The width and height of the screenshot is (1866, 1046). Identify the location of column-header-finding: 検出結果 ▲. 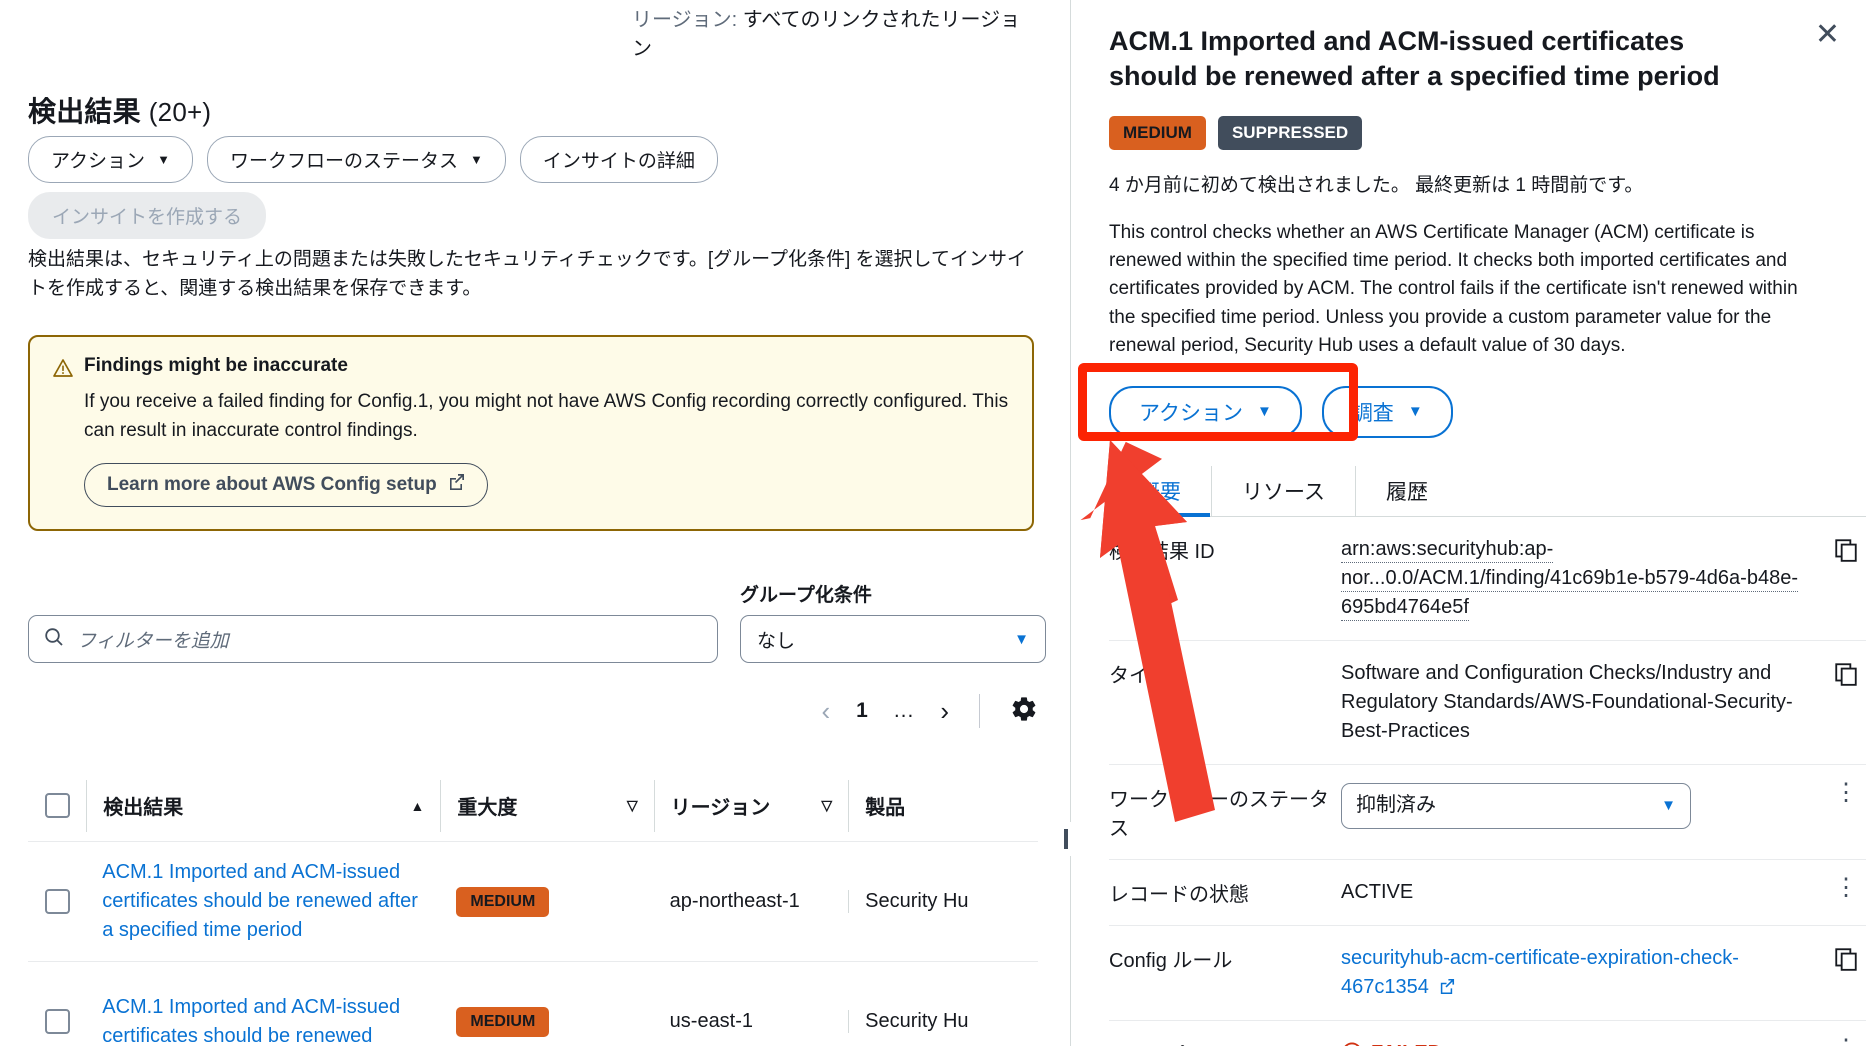
(263, 805).